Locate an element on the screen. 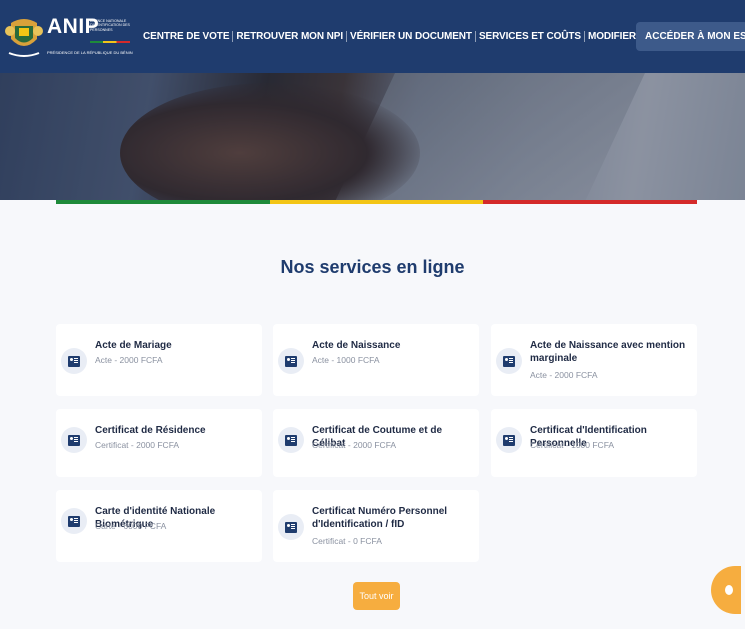 This screenshot has width=745, height=629. service-title: Certificat de Résidence is located at coordinates (150, 430).